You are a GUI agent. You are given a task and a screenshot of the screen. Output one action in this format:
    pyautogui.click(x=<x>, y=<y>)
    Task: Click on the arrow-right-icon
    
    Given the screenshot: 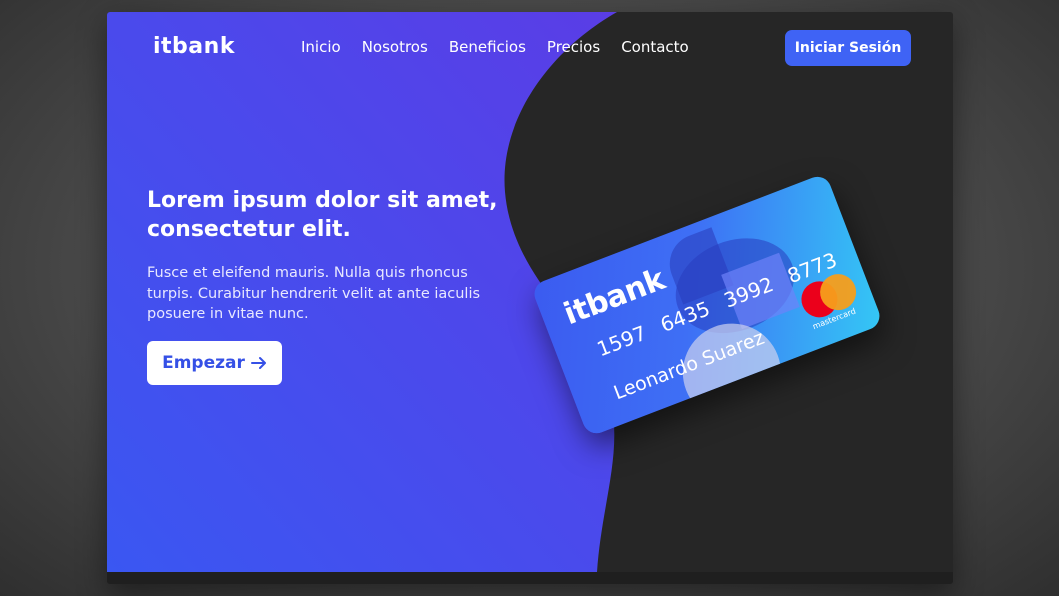 What is the action you would take?
    pyautogui.click(x=258, y=363)
    